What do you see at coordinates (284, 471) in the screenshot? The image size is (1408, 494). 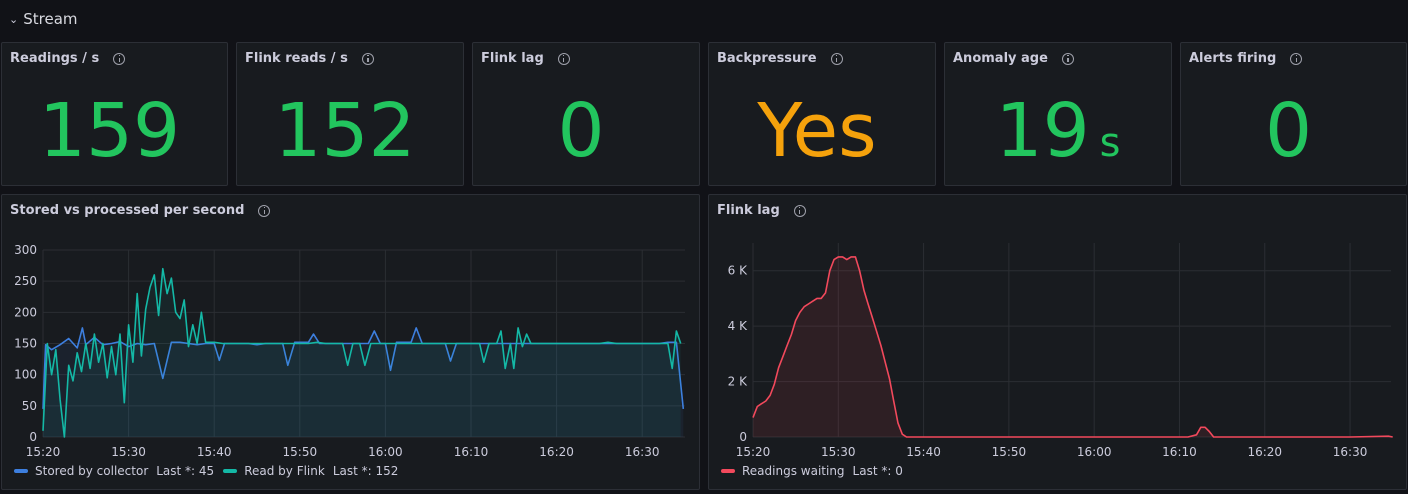 I see `legend-series-name: Read by Flink` at bounding box center [284, 471].